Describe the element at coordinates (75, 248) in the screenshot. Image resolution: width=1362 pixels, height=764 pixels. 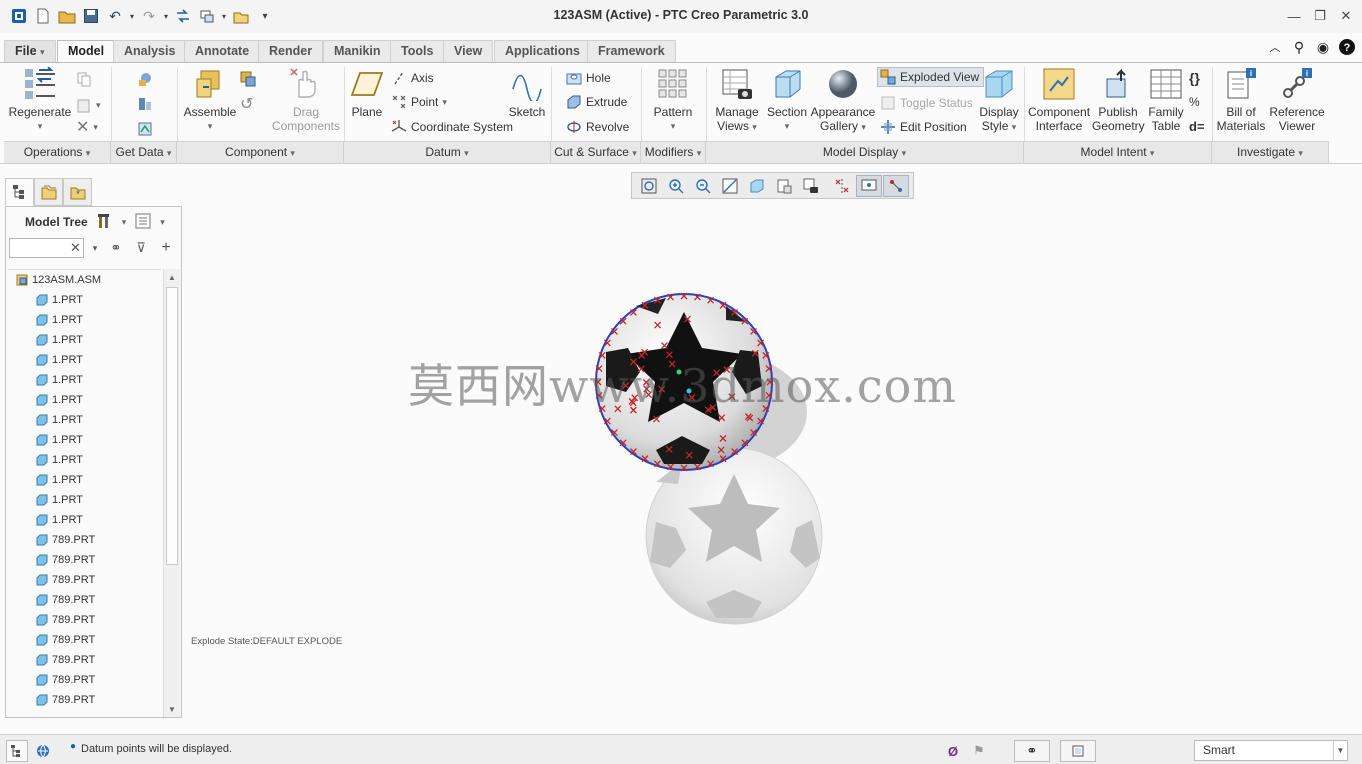
I see `clear-search-icon: ✕` at that location.